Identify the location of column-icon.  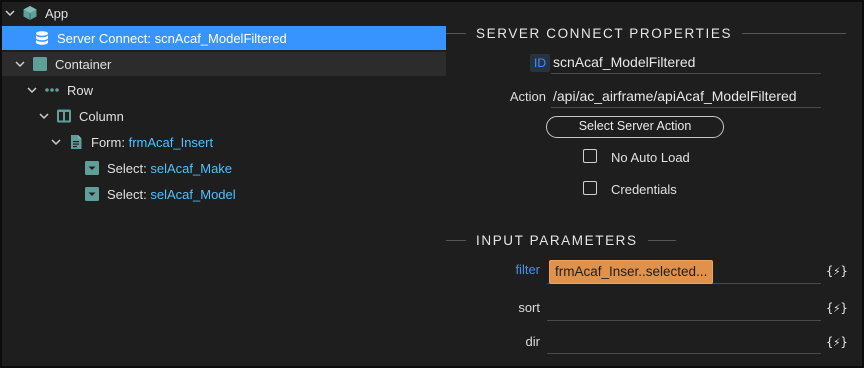
(64, 116).